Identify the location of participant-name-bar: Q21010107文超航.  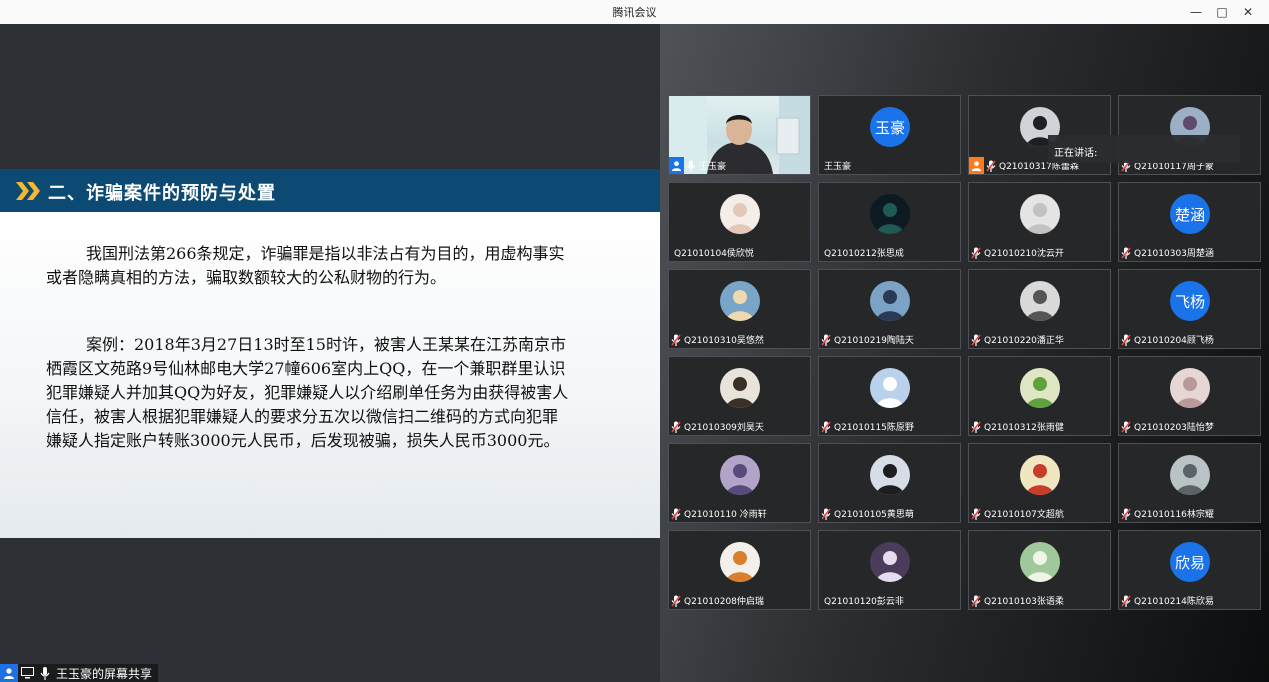
(1039, 513).